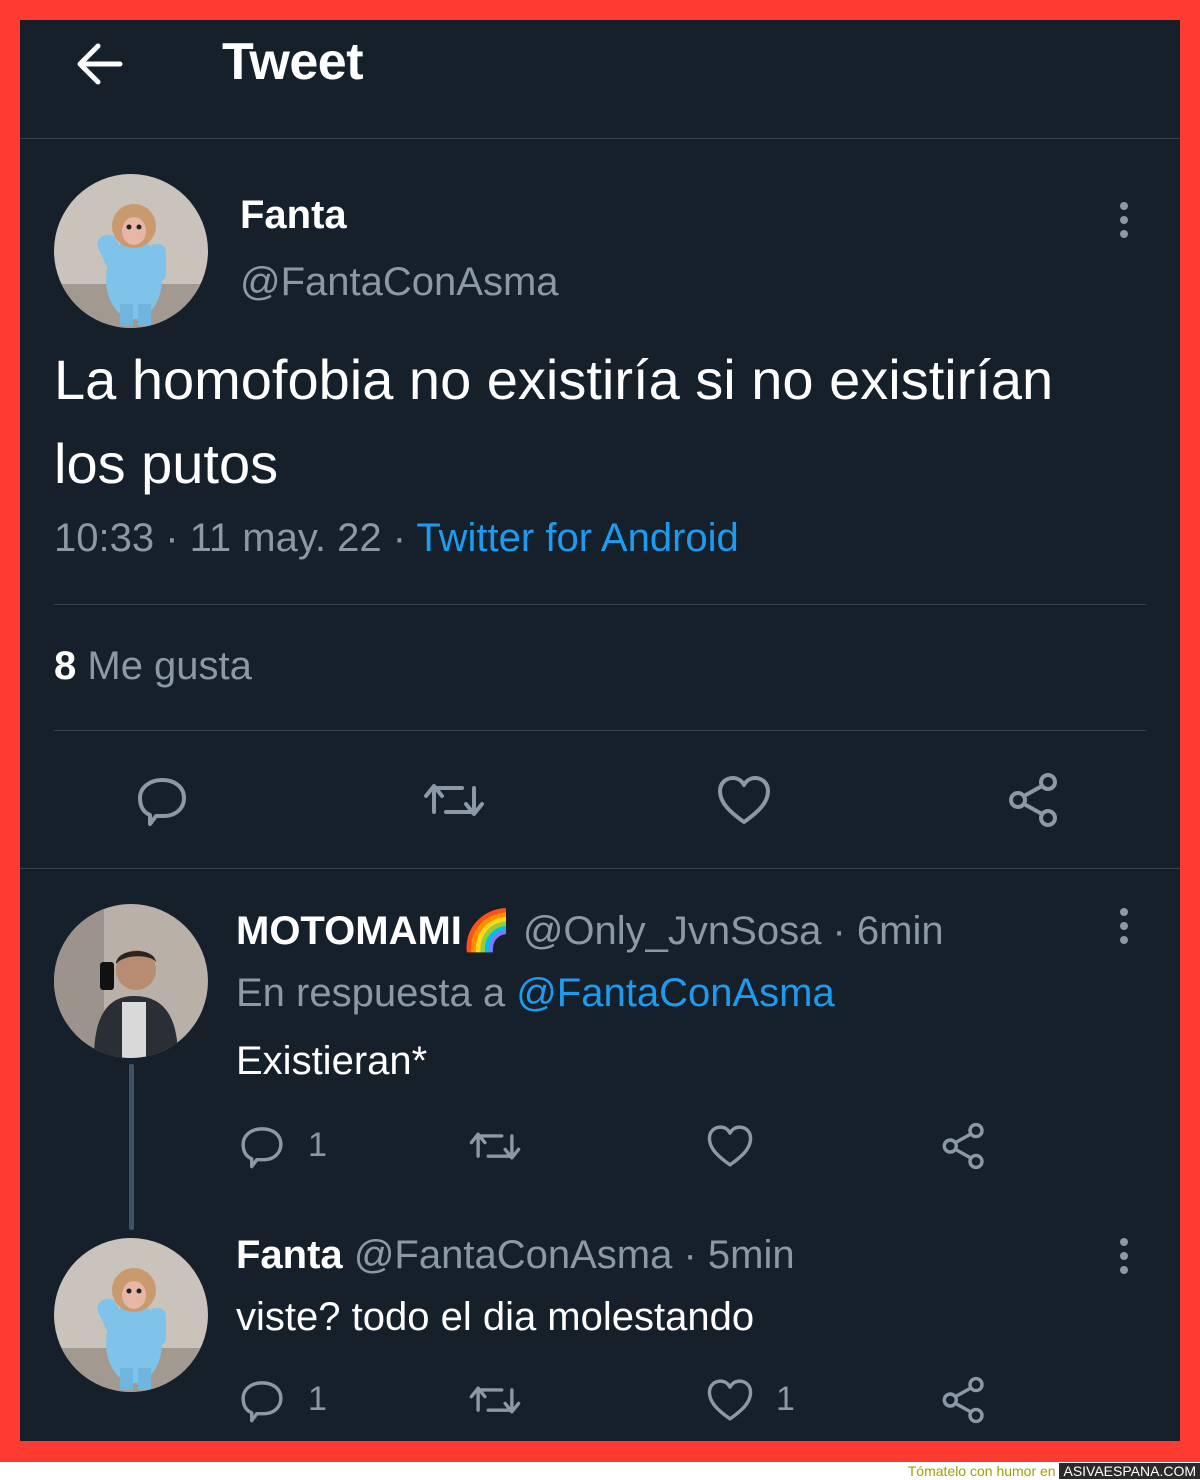  I want to click on section-divider, so click(600, 868).